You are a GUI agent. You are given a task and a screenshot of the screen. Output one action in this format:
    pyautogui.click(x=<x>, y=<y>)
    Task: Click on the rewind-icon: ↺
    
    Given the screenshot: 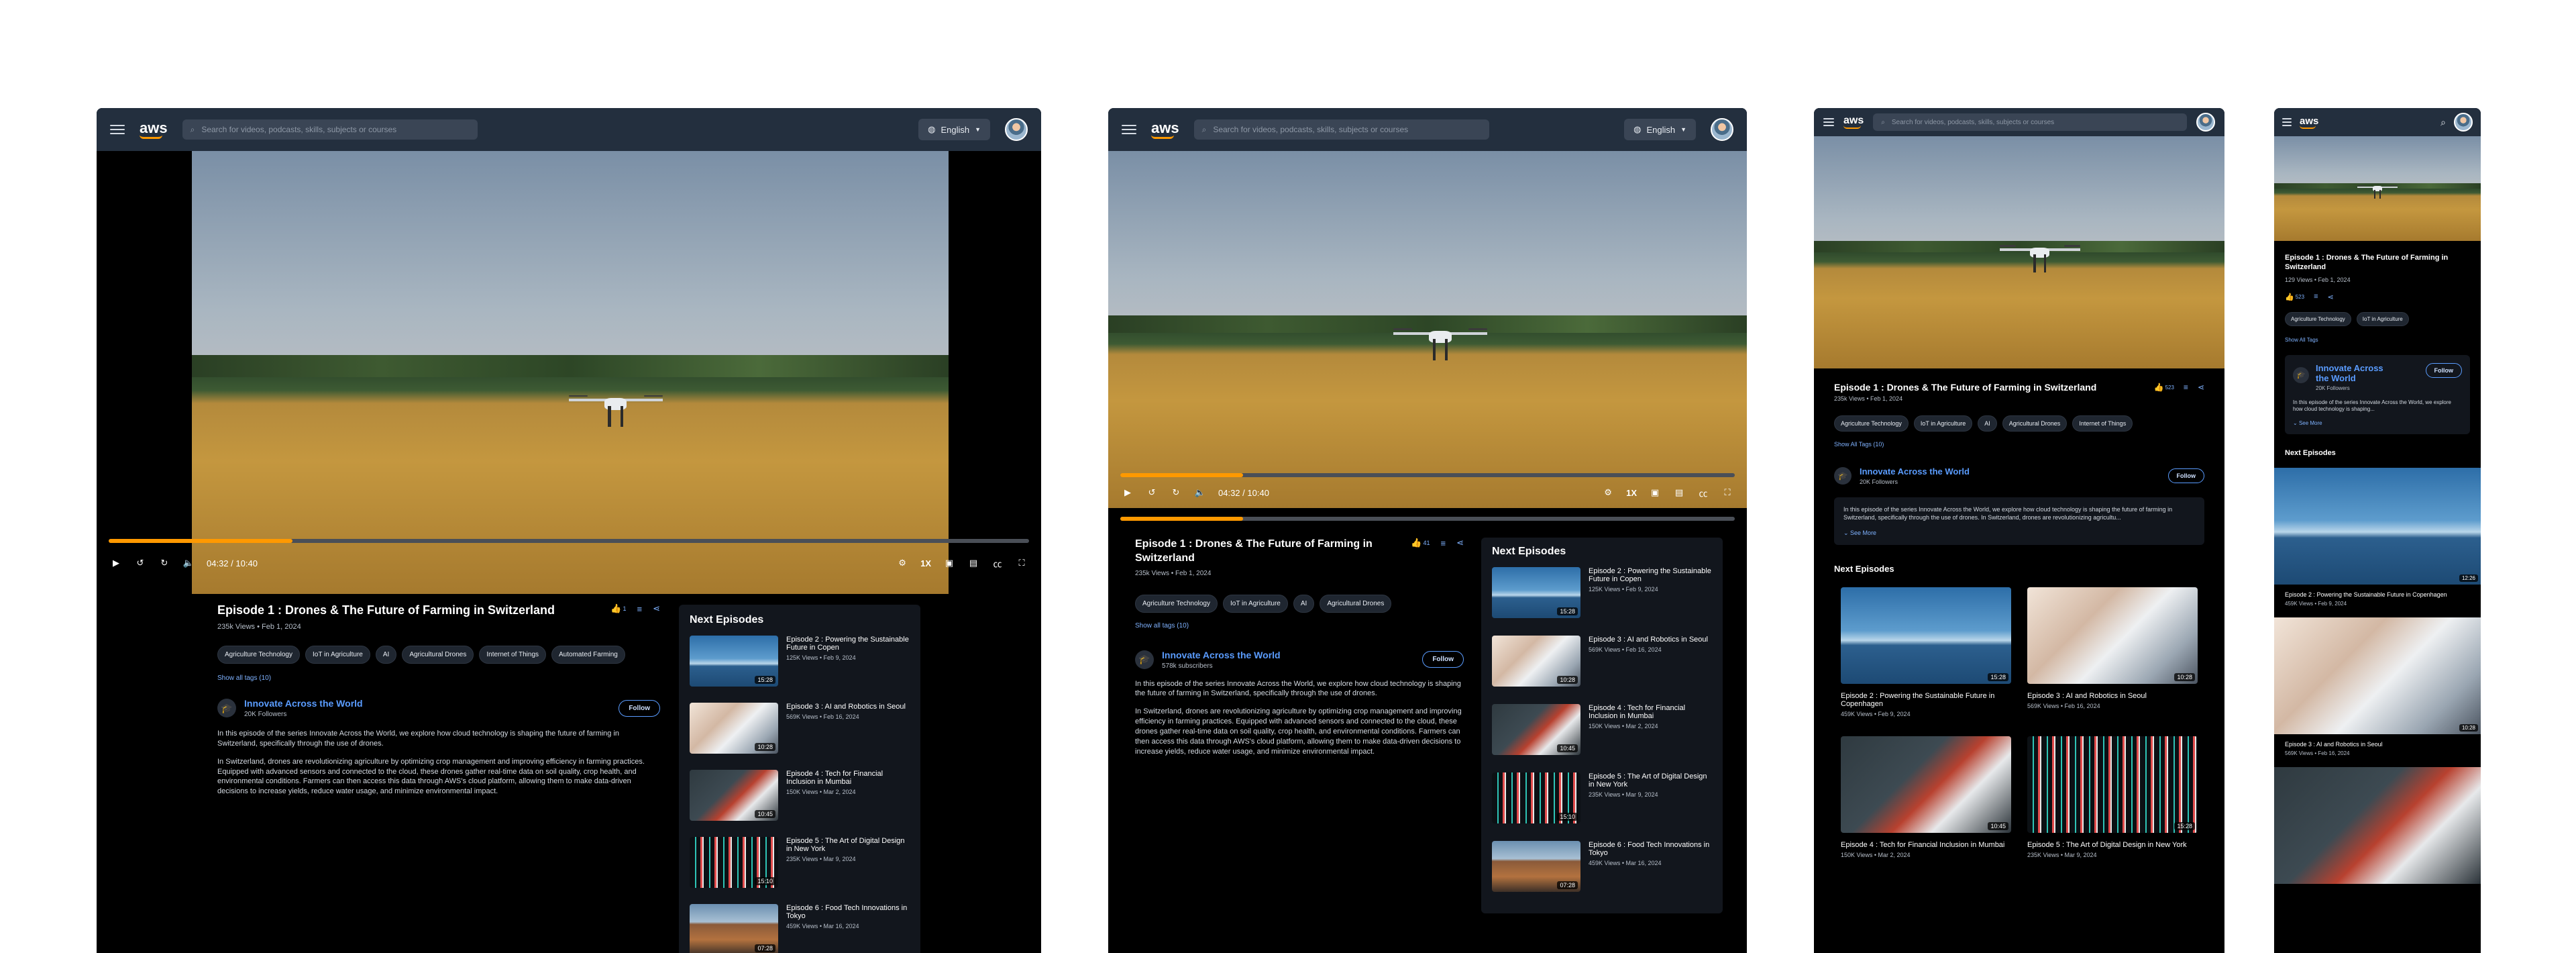 What is the action you would take?
    pyautogui.click(x=1152, y=493)
    